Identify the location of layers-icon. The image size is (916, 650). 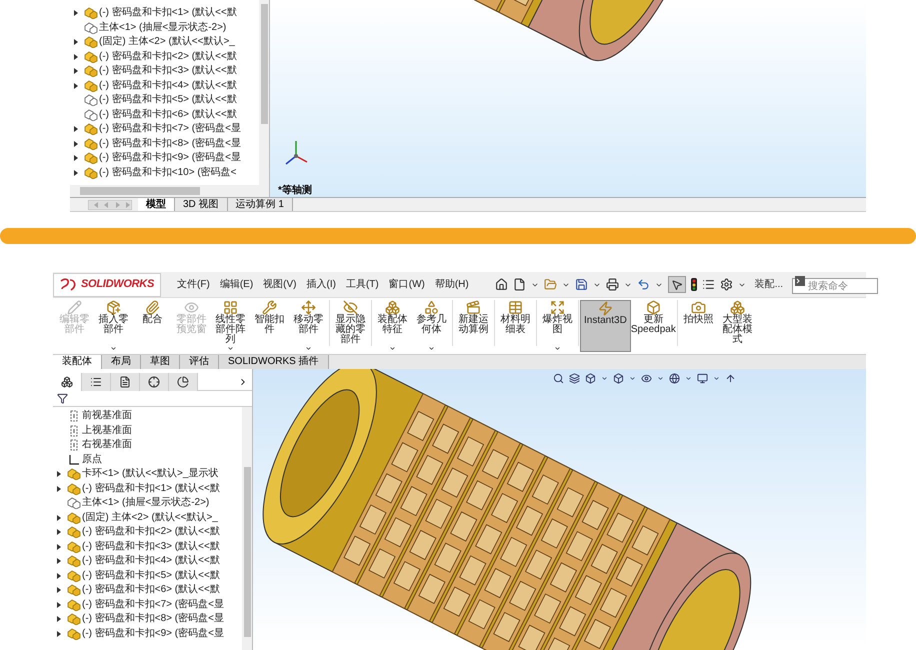
(574, 378).